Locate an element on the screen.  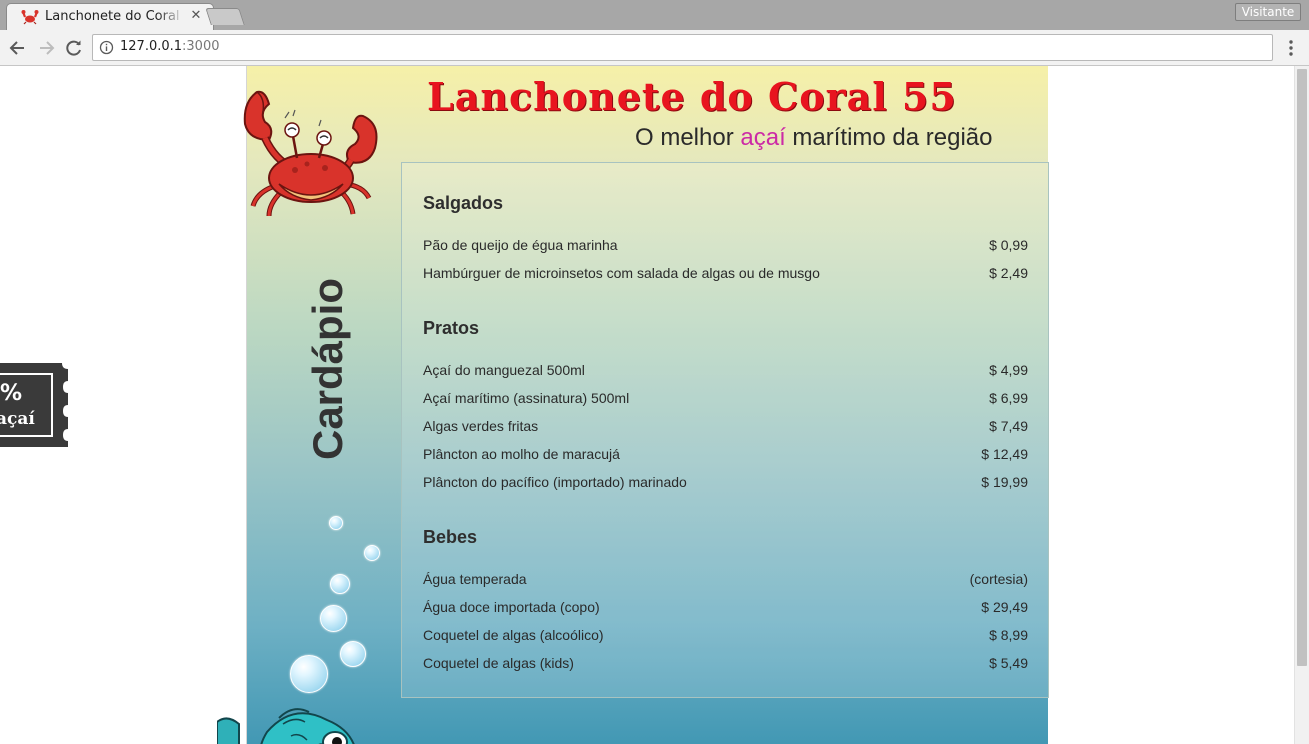
arrow-right-icon is located at coordinates (47, 48).